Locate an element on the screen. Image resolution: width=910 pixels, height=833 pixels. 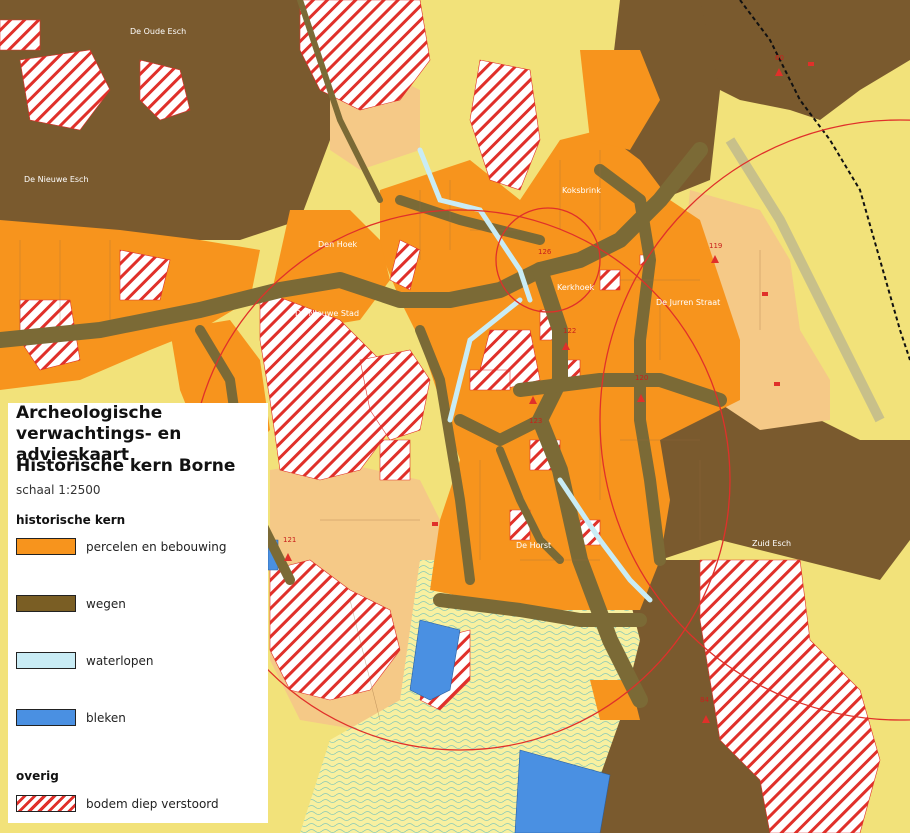
legend-subtitle: Historische kern Borne is located at coordinates (126, 466).